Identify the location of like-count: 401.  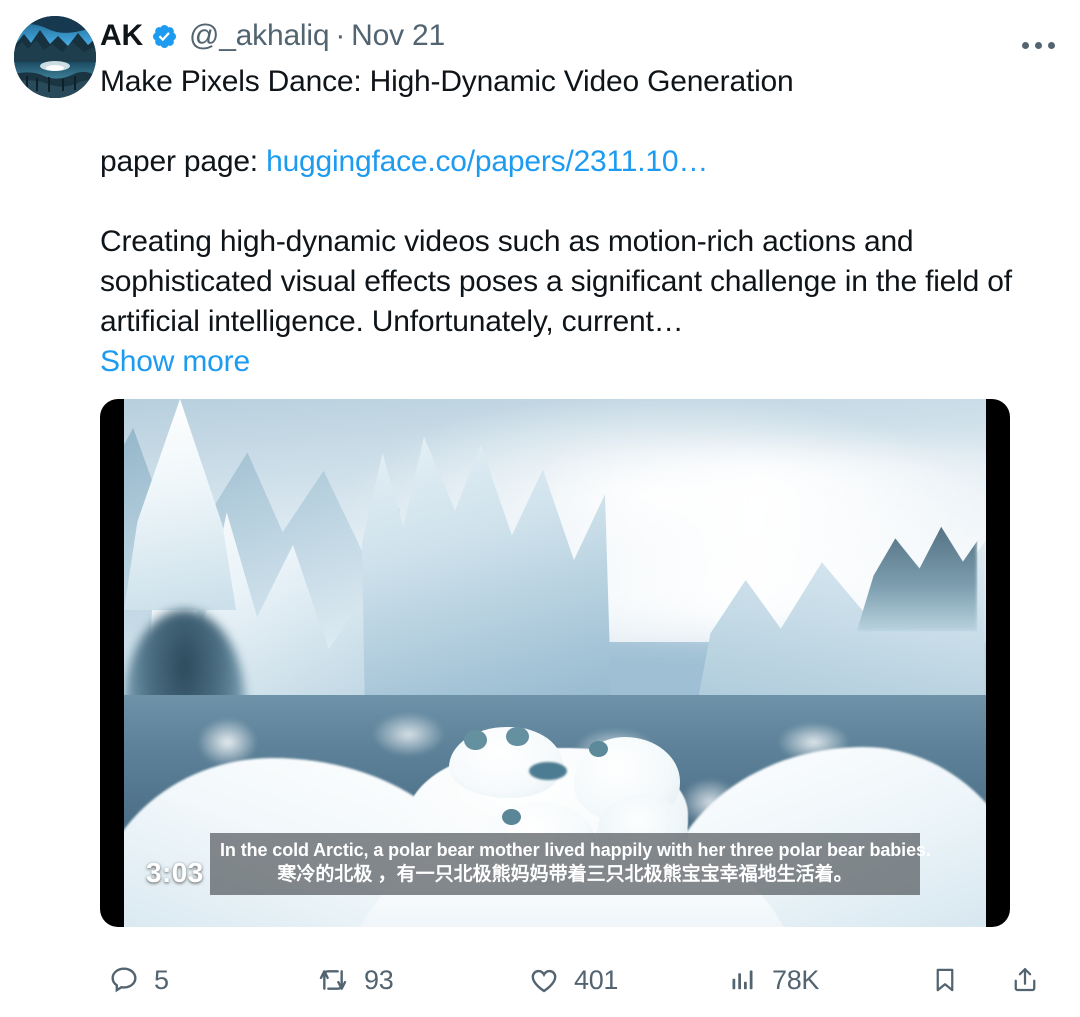
(596, 979).